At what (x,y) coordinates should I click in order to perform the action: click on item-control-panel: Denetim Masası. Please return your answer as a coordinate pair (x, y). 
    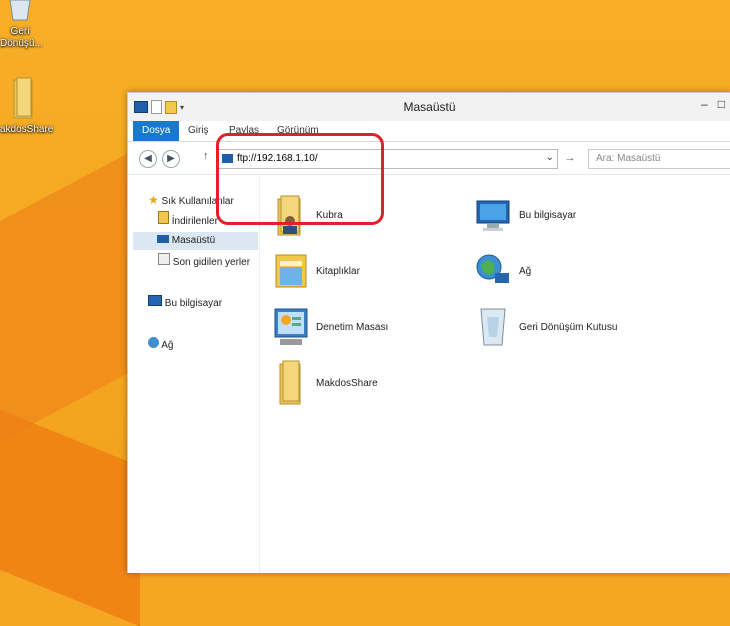
    Looking at the image, I should click on (330, 327).